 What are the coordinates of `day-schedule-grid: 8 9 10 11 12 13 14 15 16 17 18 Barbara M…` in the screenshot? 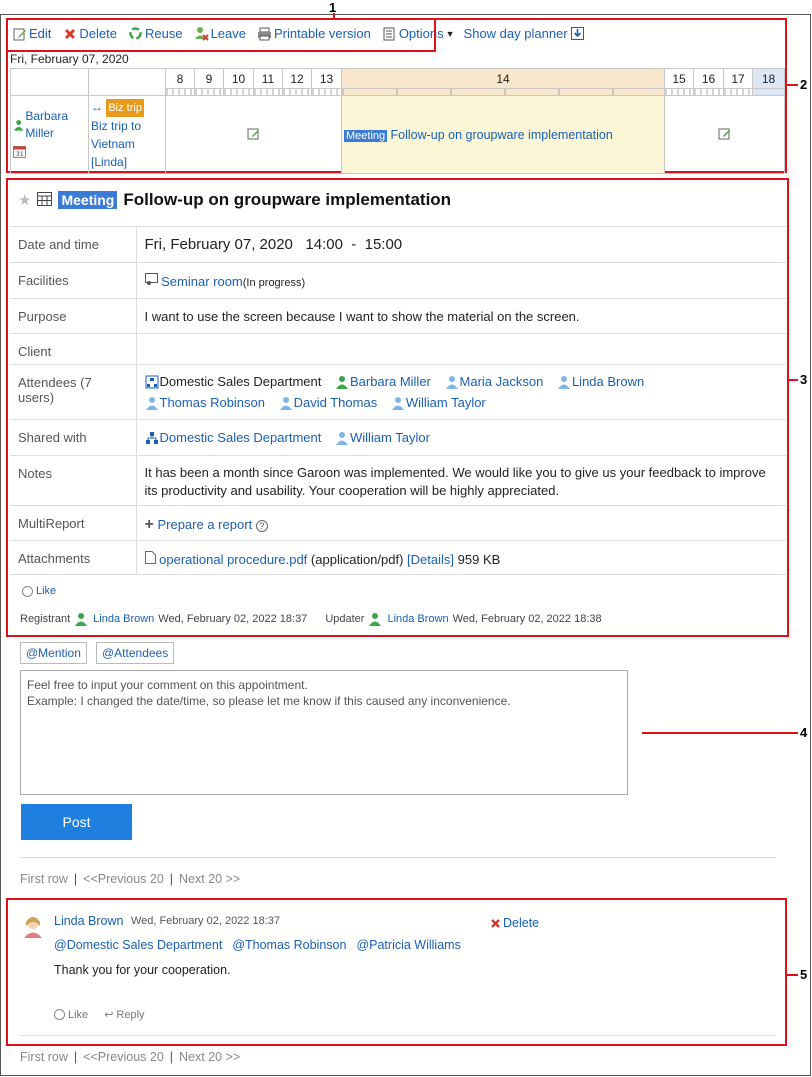 It's located at (397, 121).